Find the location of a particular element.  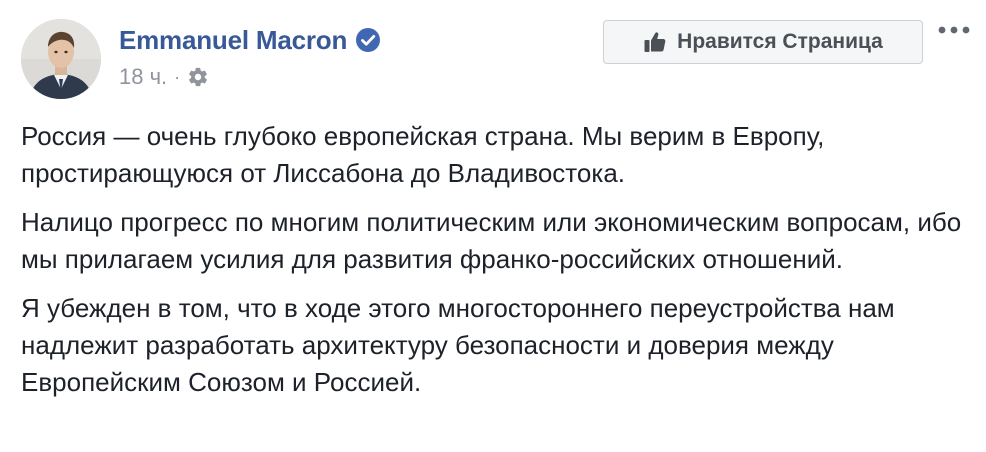

like-page-button: Нравится Страница is located at coordinates (763, 42).